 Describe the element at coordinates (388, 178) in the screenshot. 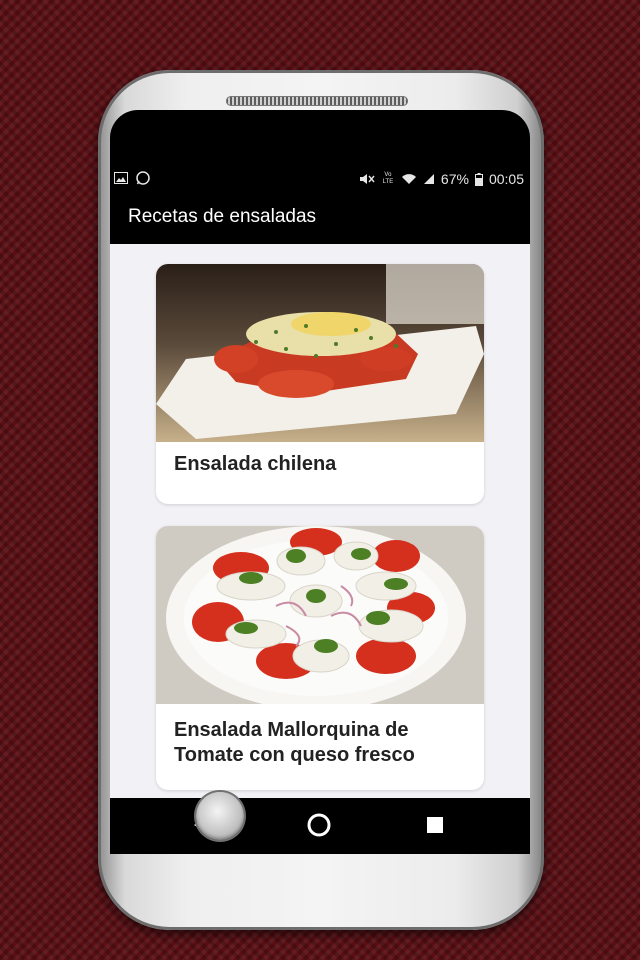

I see `volte-icon: Vo LTE` at that location.